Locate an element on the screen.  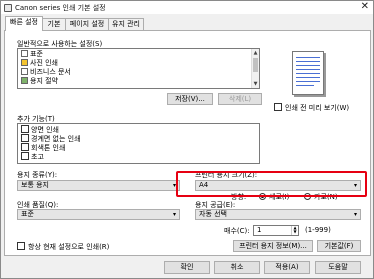
presets-list: 표준 사진 인쇄 비즈니스 문서 용지 절약 ▲ ▼ is located at coordinates (138, 68).